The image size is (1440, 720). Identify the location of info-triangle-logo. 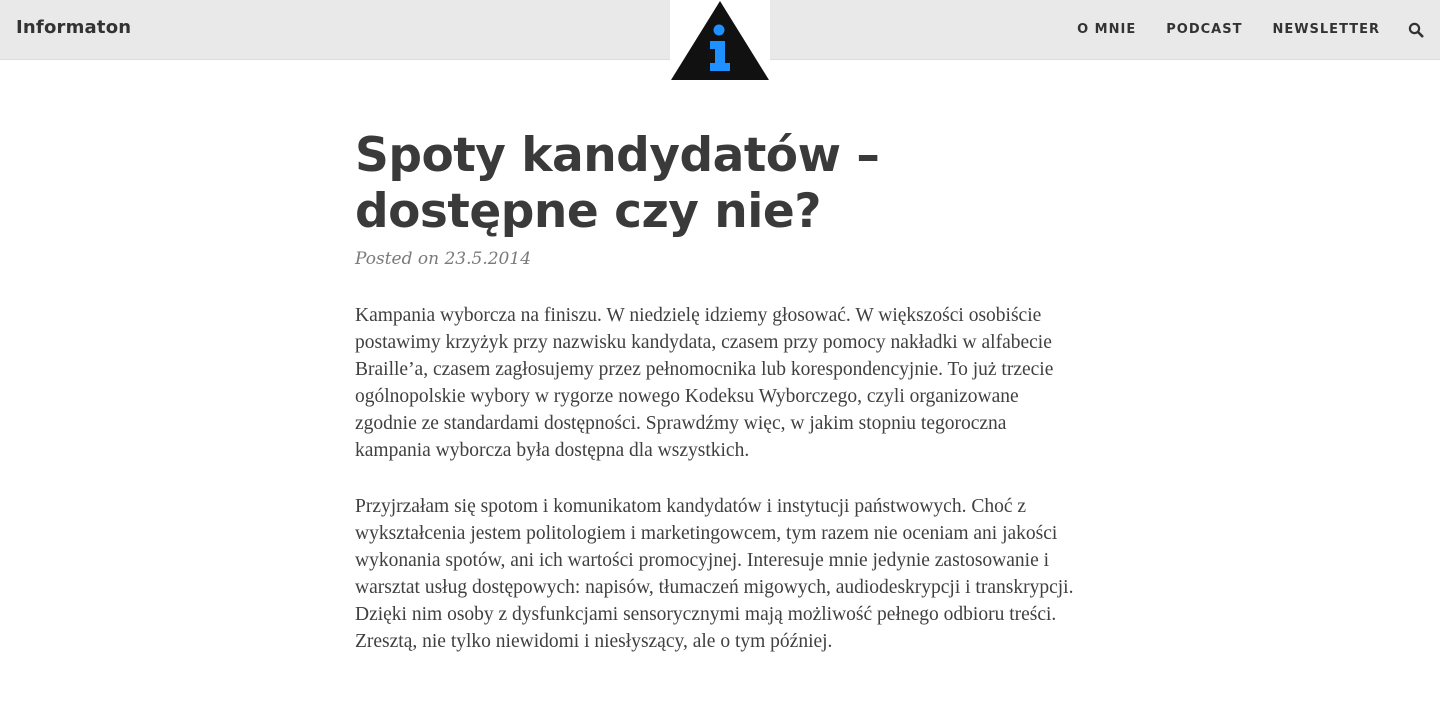
(720, 40).